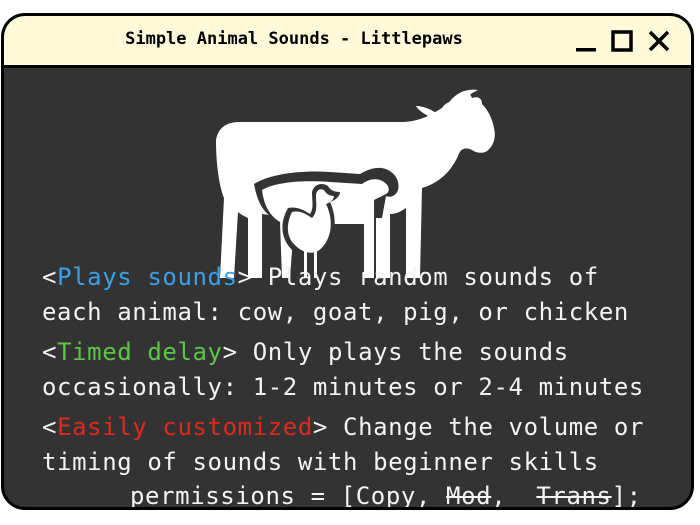 This screenshot has height=525, width=700. I want to click on title-bar: Simple Animal Sounds - Littlepaws, so click(347, 42).